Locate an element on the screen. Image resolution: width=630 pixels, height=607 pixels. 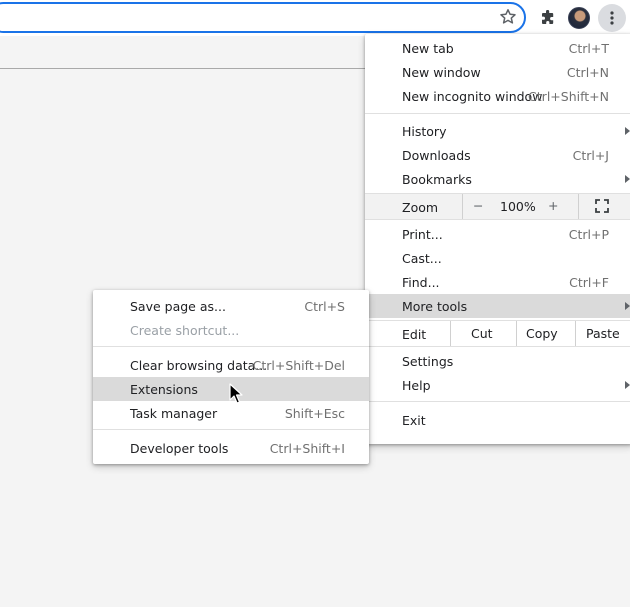
menu-item-label: New incognito window is located at coordinates (472, 96).